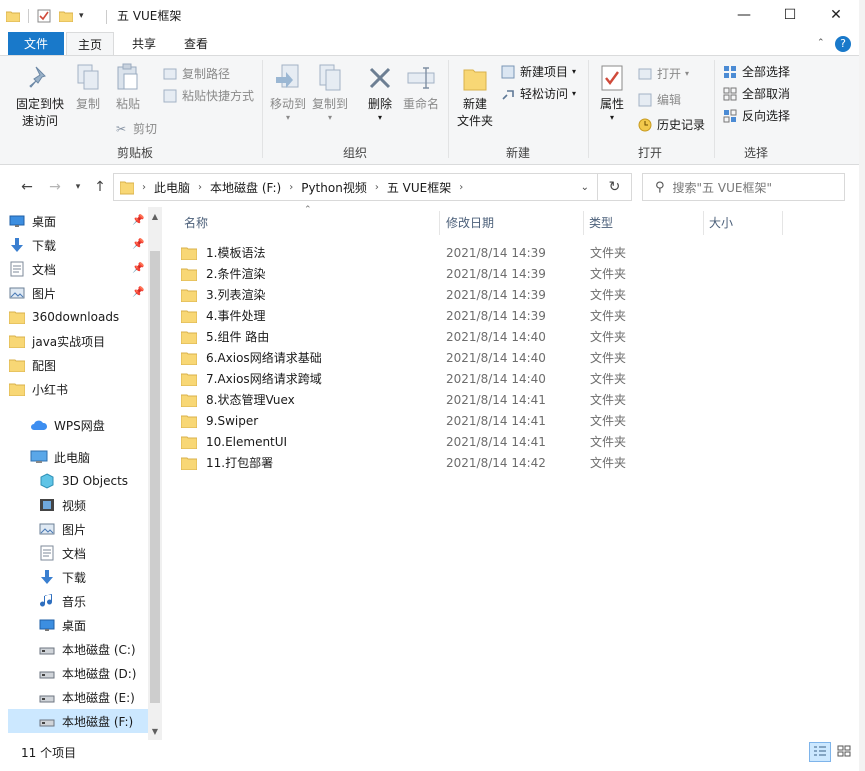  I want to click on file-row: 6.Axios网络请求基础 2021/8/14 14:40 文件夹, so click(481, 357).